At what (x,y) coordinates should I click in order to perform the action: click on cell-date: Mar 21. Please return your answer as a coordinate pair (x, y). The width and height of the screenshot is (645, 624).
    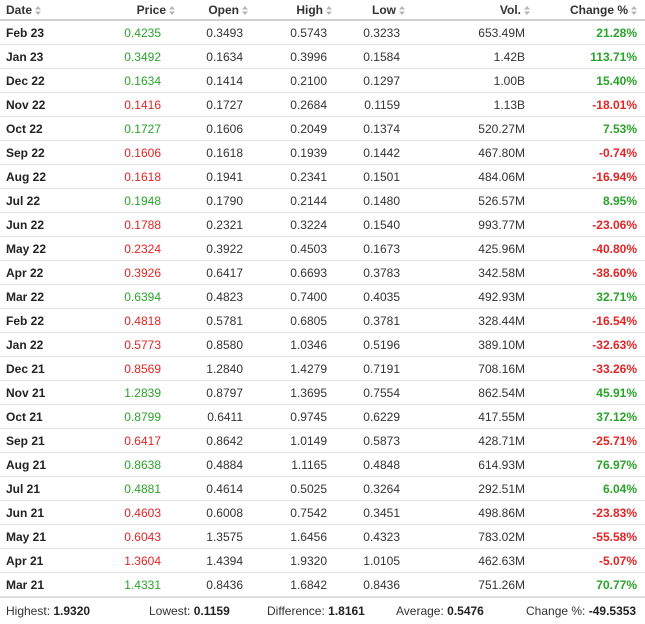
    Looking at the image, I should click on (50, 584).